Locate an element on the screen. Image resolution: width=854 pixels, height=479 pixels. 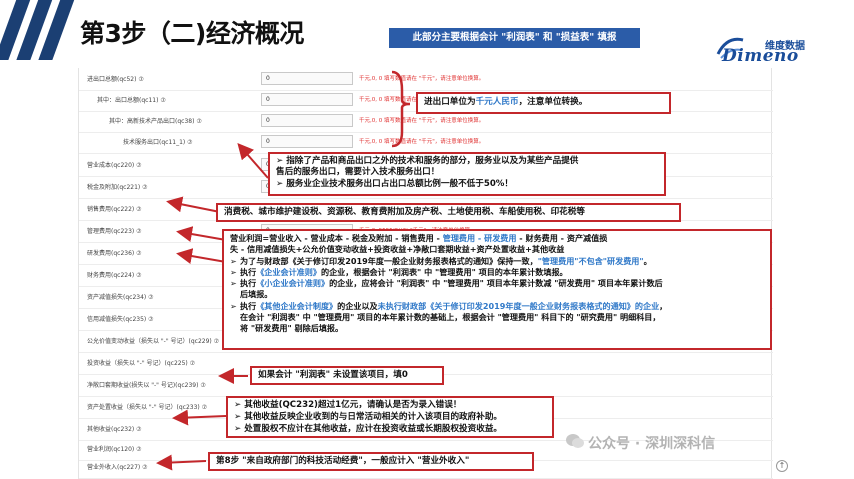
callout-line: ➢ 处置股权不应计在其他收益，应计在投资收益或长期股权投资收益。 is located at coordinates (368, 428).